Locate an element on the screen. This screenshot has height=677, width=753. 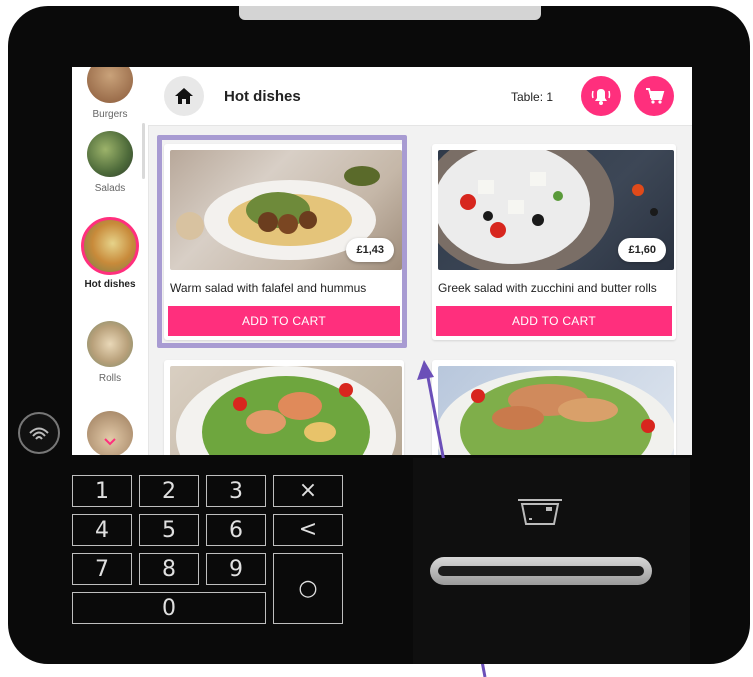
keypad-back-key: < is located at coordinates (308, 530).